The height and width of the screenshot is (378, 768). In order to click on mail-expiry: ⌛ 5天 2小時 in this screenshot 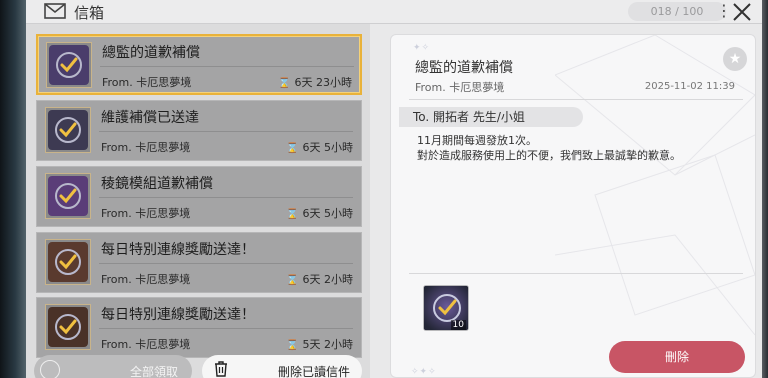, I will do `click(319, 344)`.